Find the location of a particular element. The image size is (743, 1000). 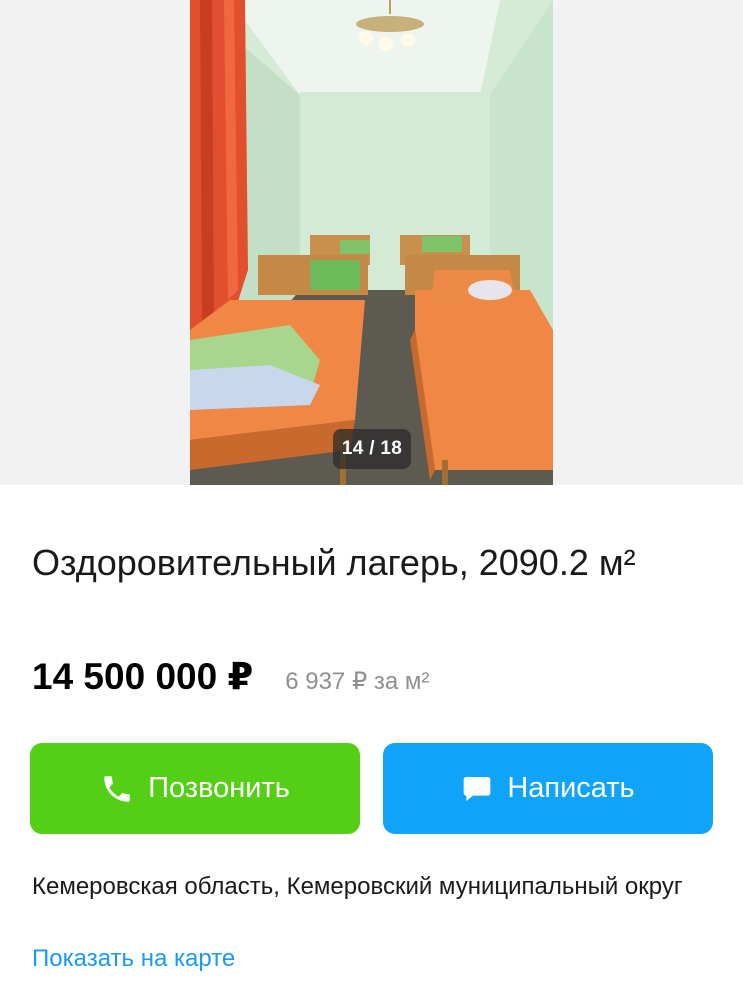

message-button: Написать is located at coordinates (548, 788).